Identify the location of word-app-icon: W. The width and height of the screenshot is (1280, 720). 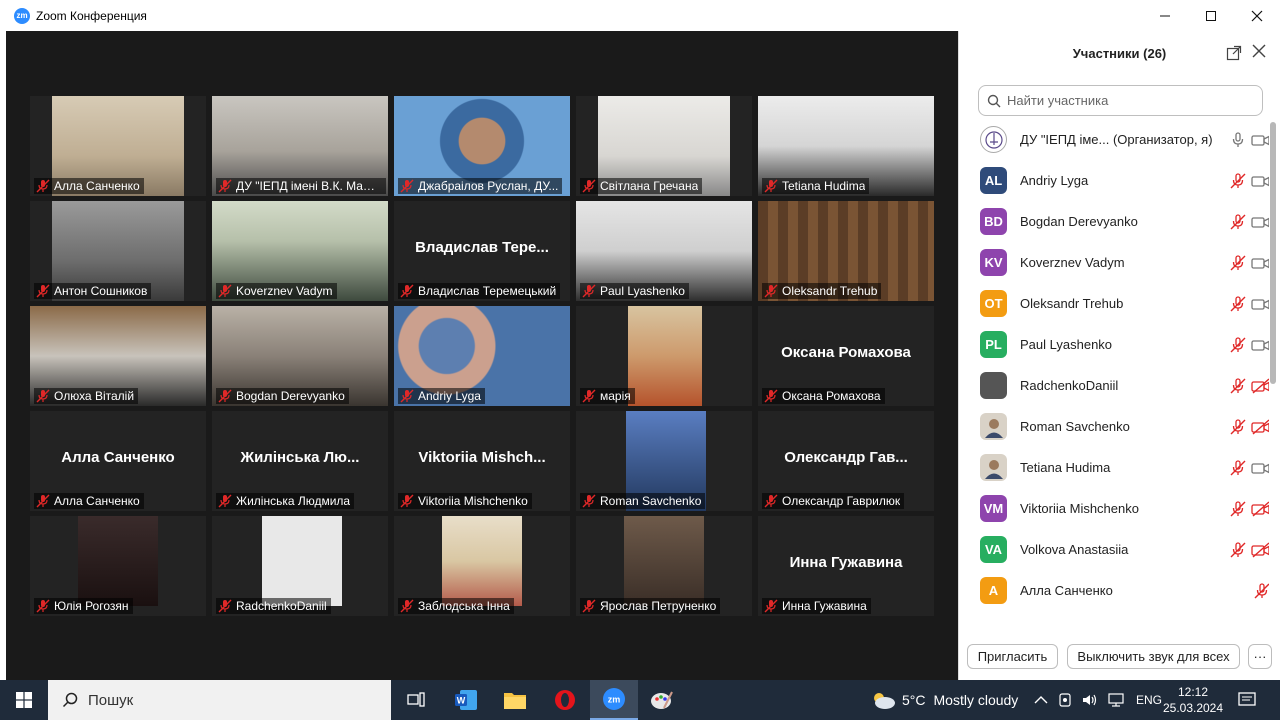
(466, 700).